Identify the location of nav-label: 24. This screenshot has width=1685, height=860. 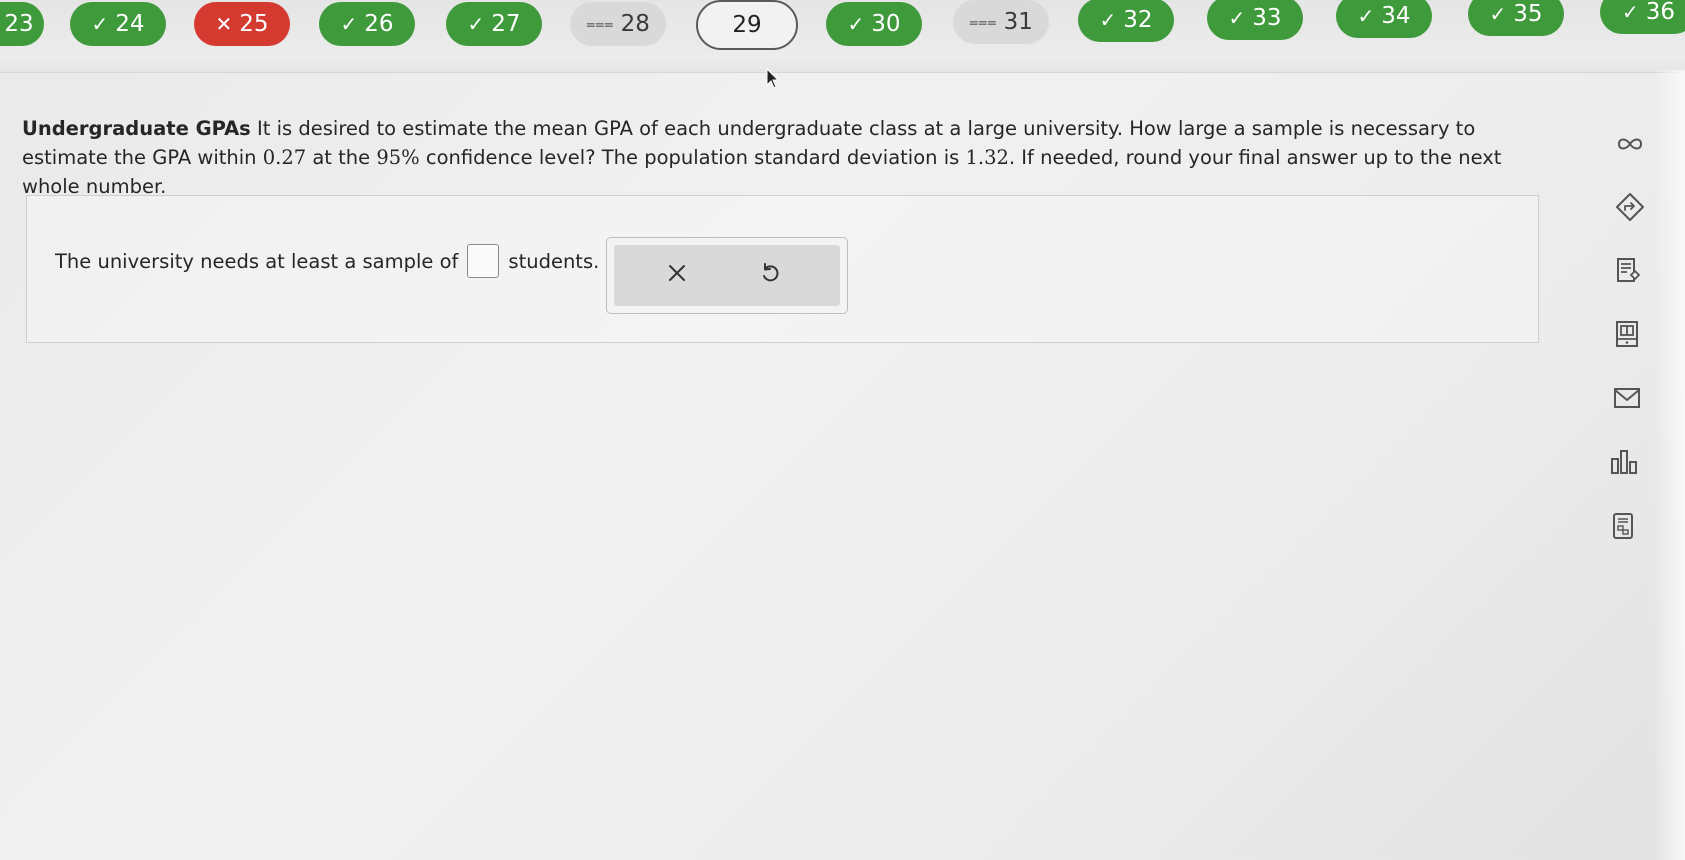
(130, 24).